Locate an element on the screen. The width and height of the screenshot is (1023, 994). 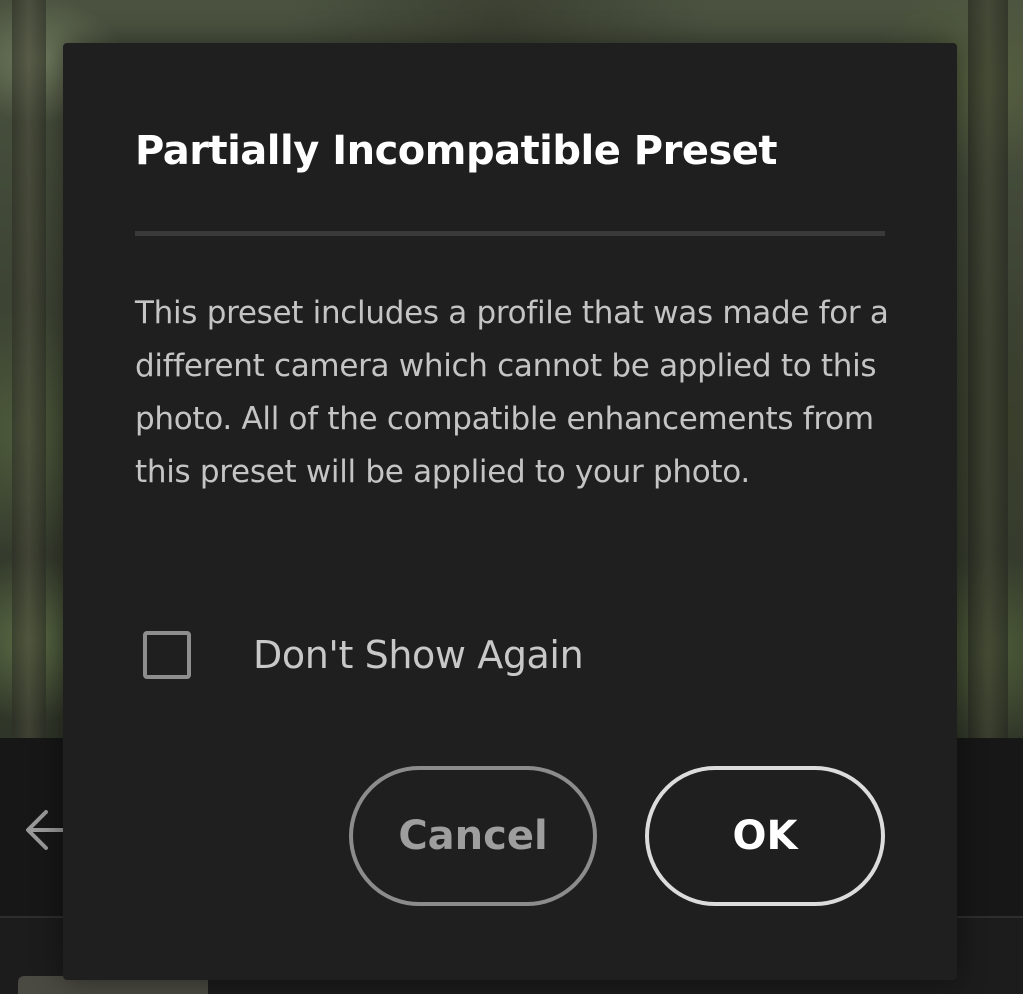
dont-show-again-checkbox-row: Don't Show Again is located at coordinates (363, 655).